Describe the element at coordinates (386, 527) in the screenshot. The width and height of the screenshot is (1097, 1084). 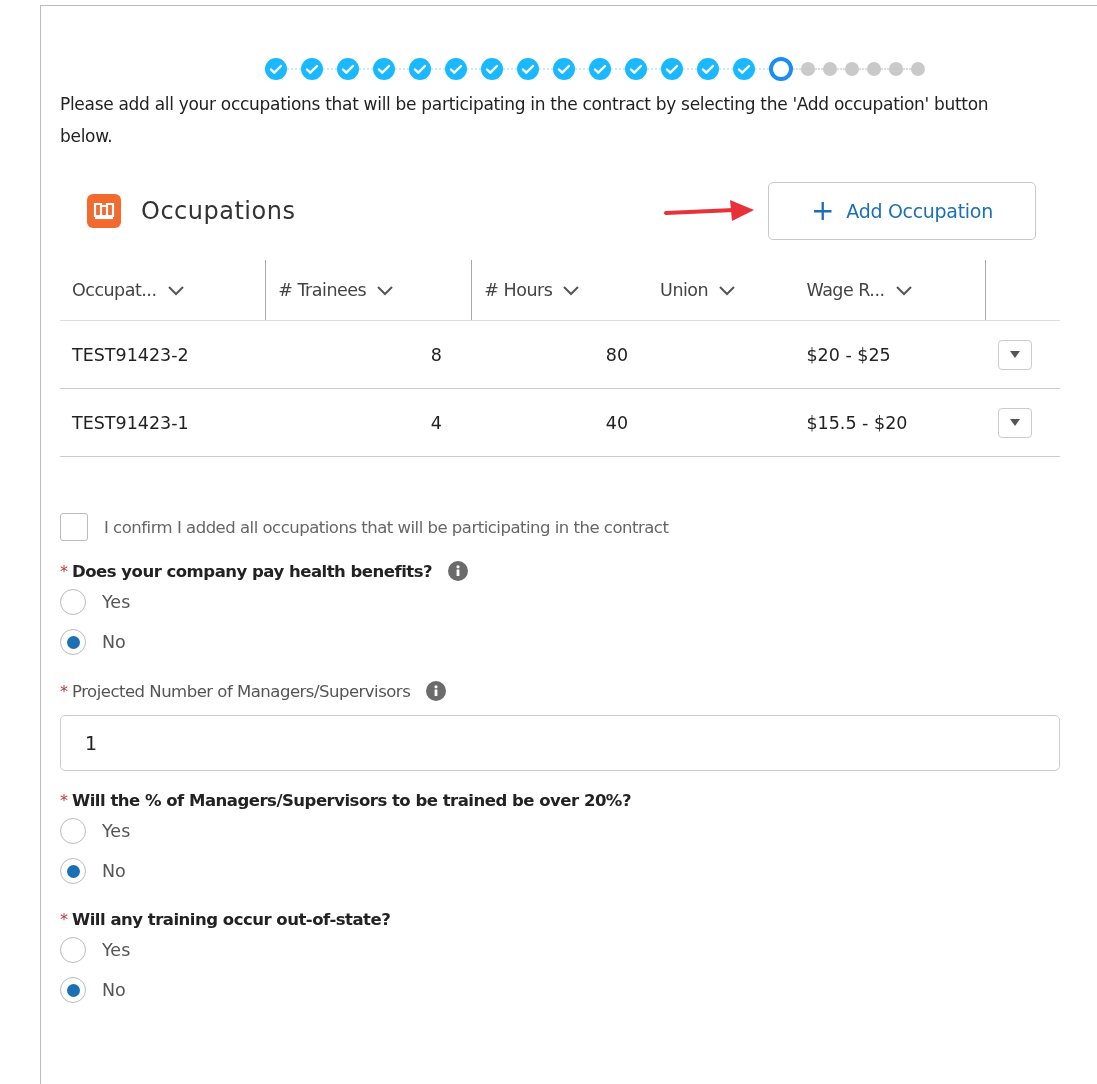
I see `confirm-label: I confirm I added all occupations that will be participating in the contract` at that location.